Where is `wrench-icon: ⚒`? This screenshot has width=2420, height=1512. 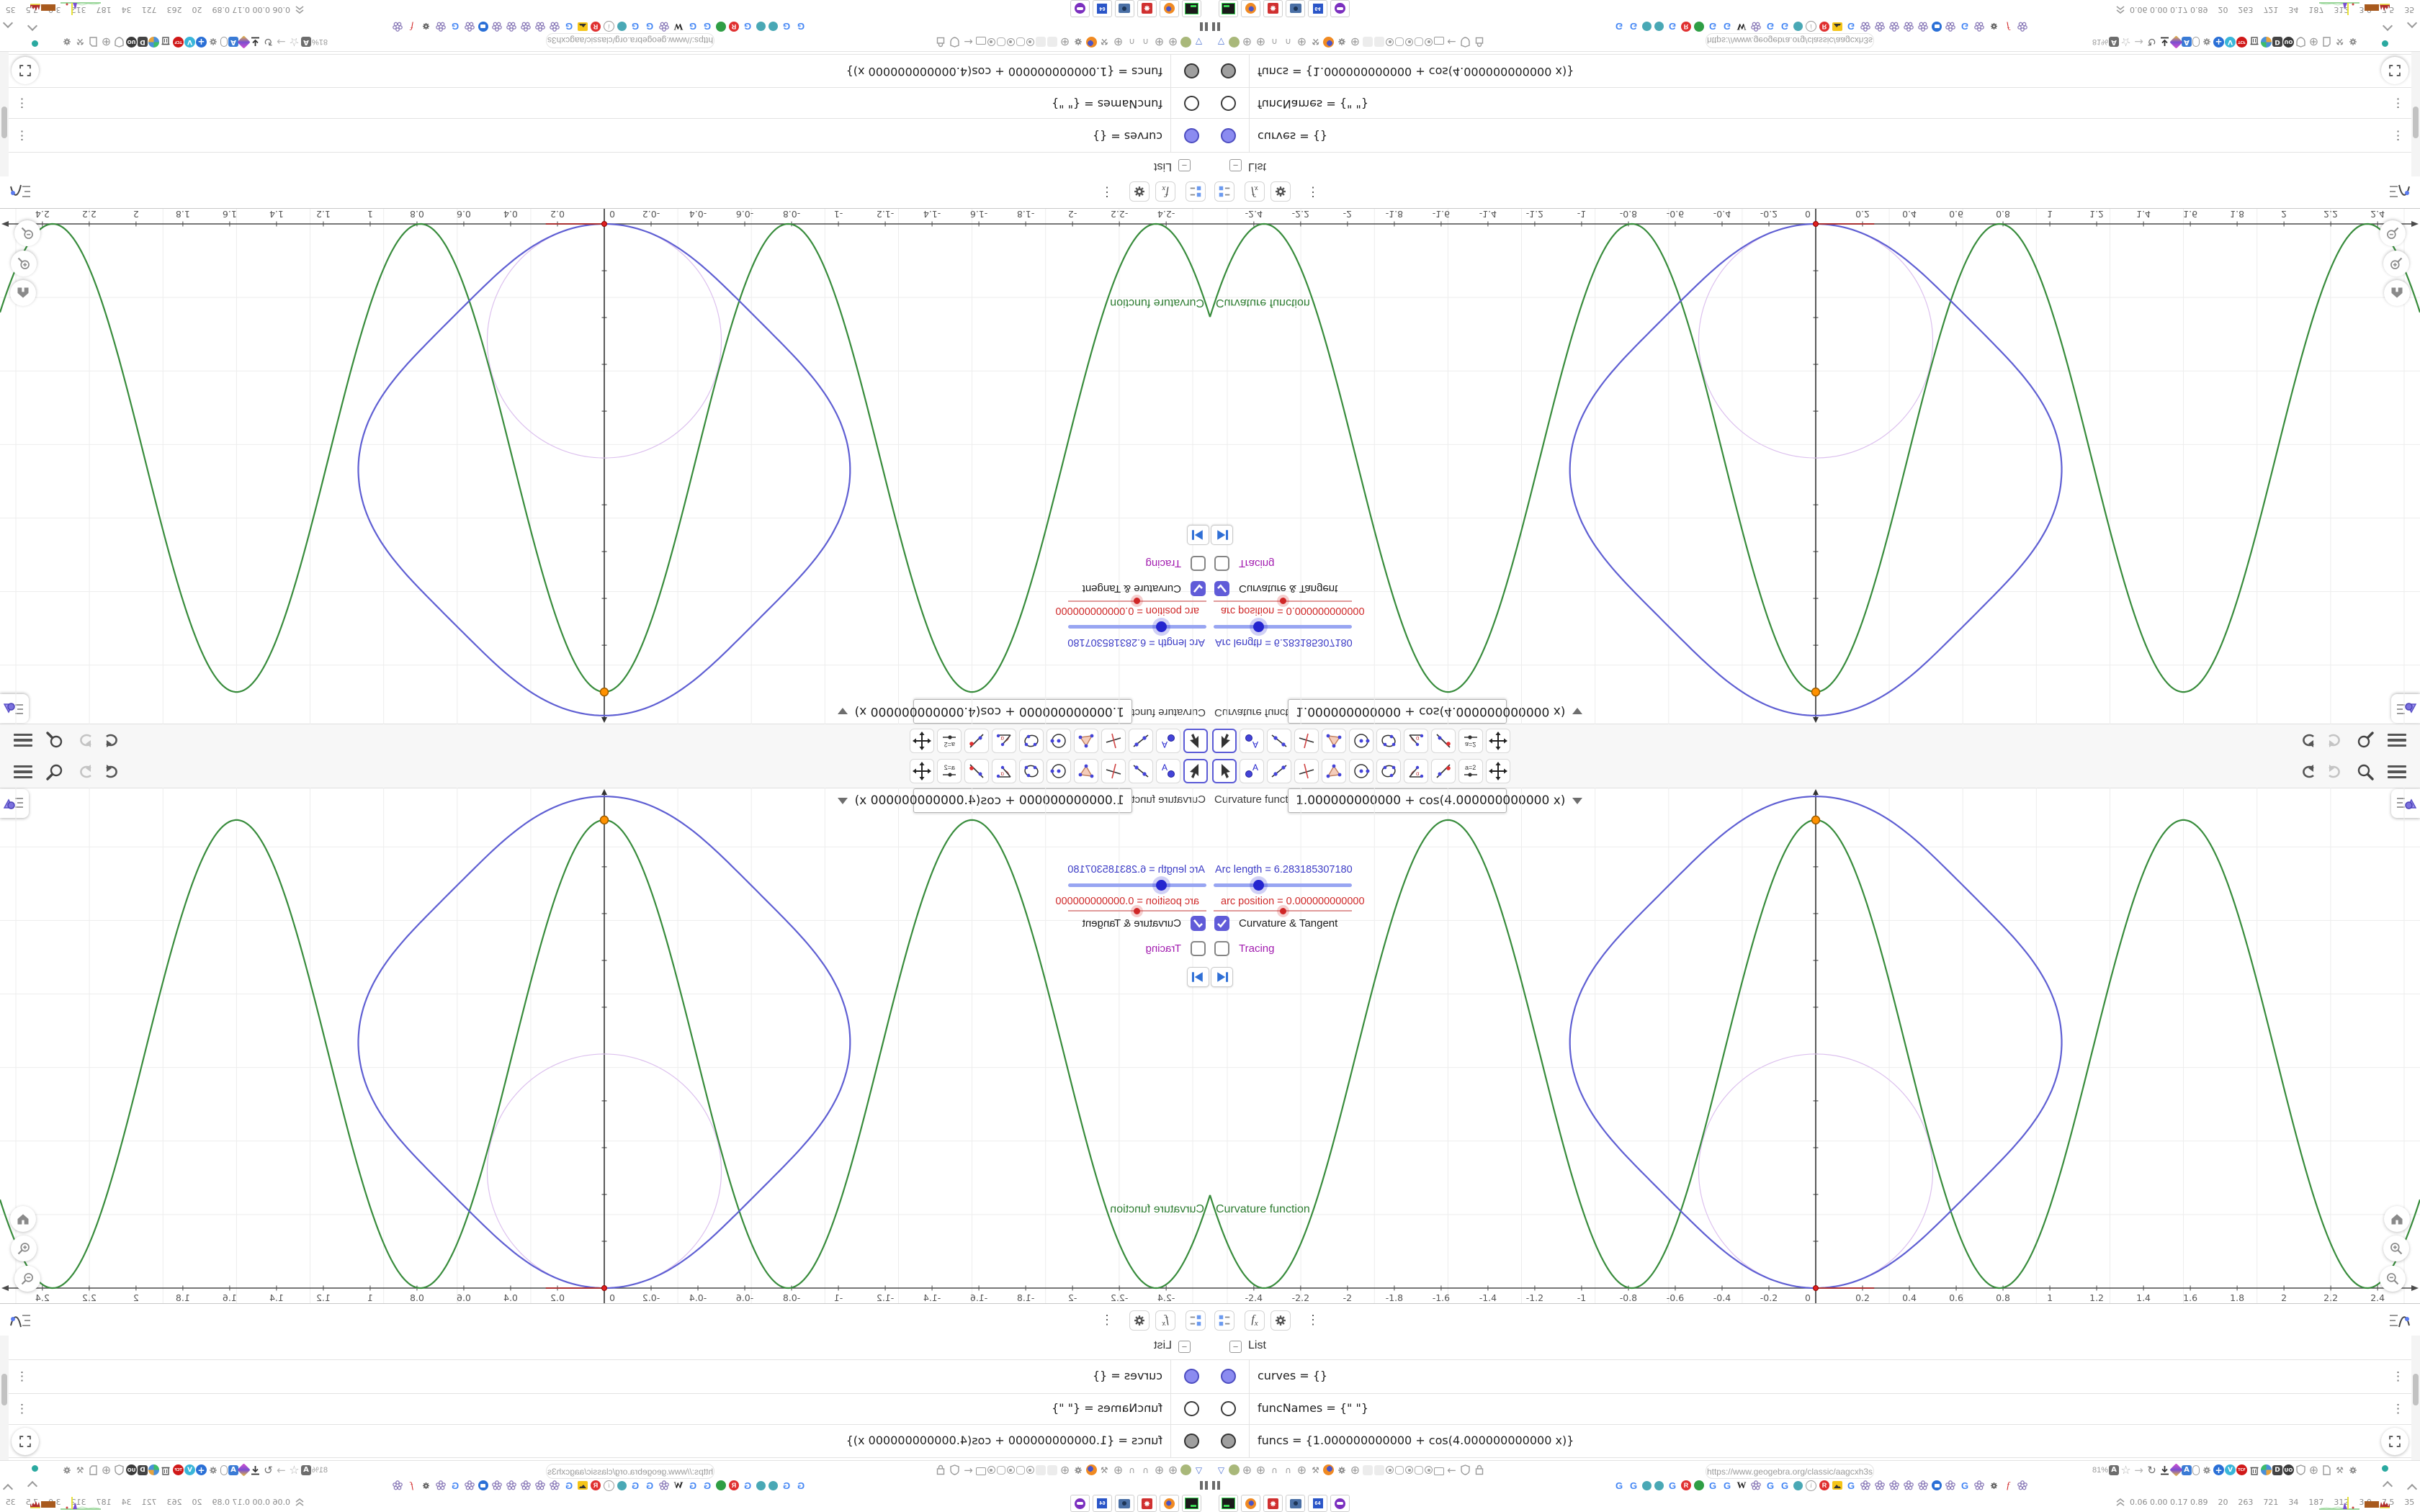
wrench-icon: ⚒ is located at coordinates (80, 1470).